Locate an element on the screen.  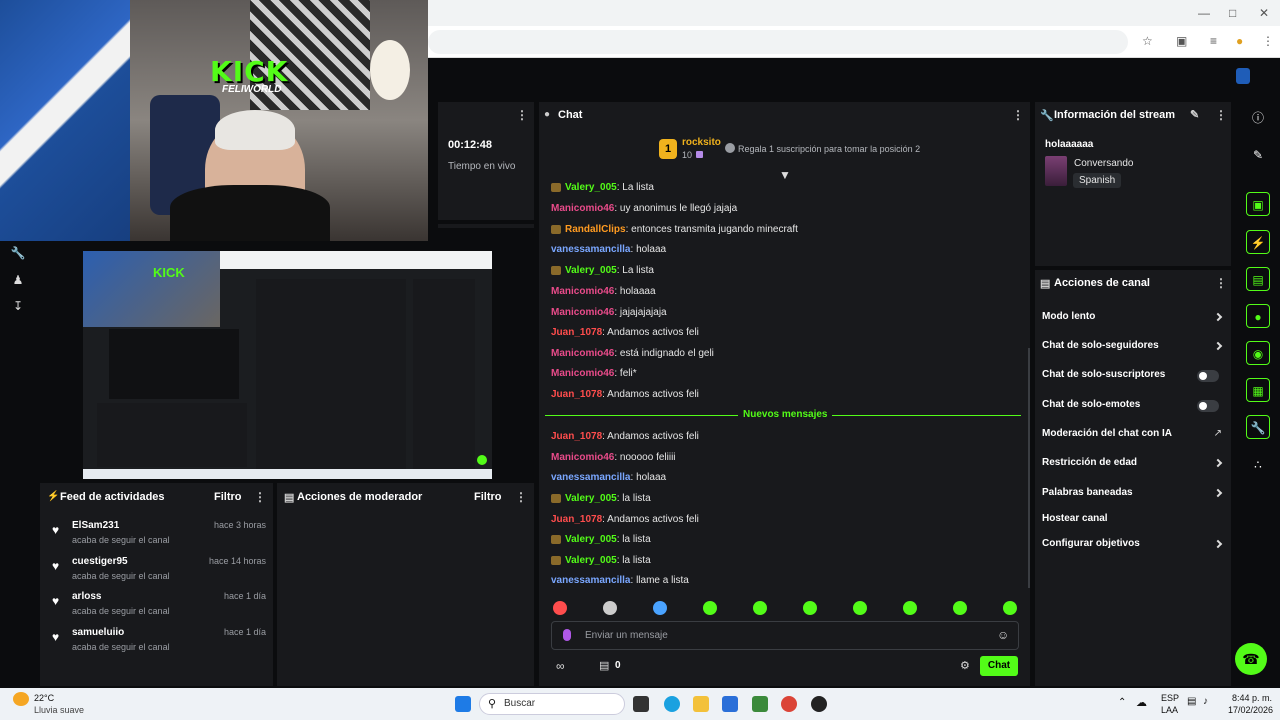
pinned-toggle-icon: ▼ is located at coordinates (785, 175).